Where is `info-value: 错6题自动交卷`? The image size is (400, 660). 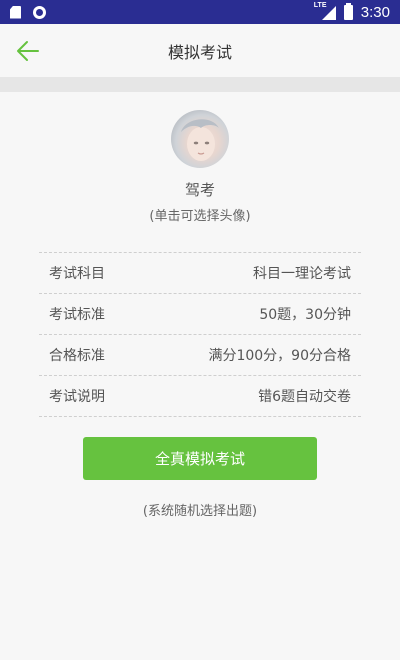
info-value: 错6题自动交卷 is located at coordinates (304, 397).